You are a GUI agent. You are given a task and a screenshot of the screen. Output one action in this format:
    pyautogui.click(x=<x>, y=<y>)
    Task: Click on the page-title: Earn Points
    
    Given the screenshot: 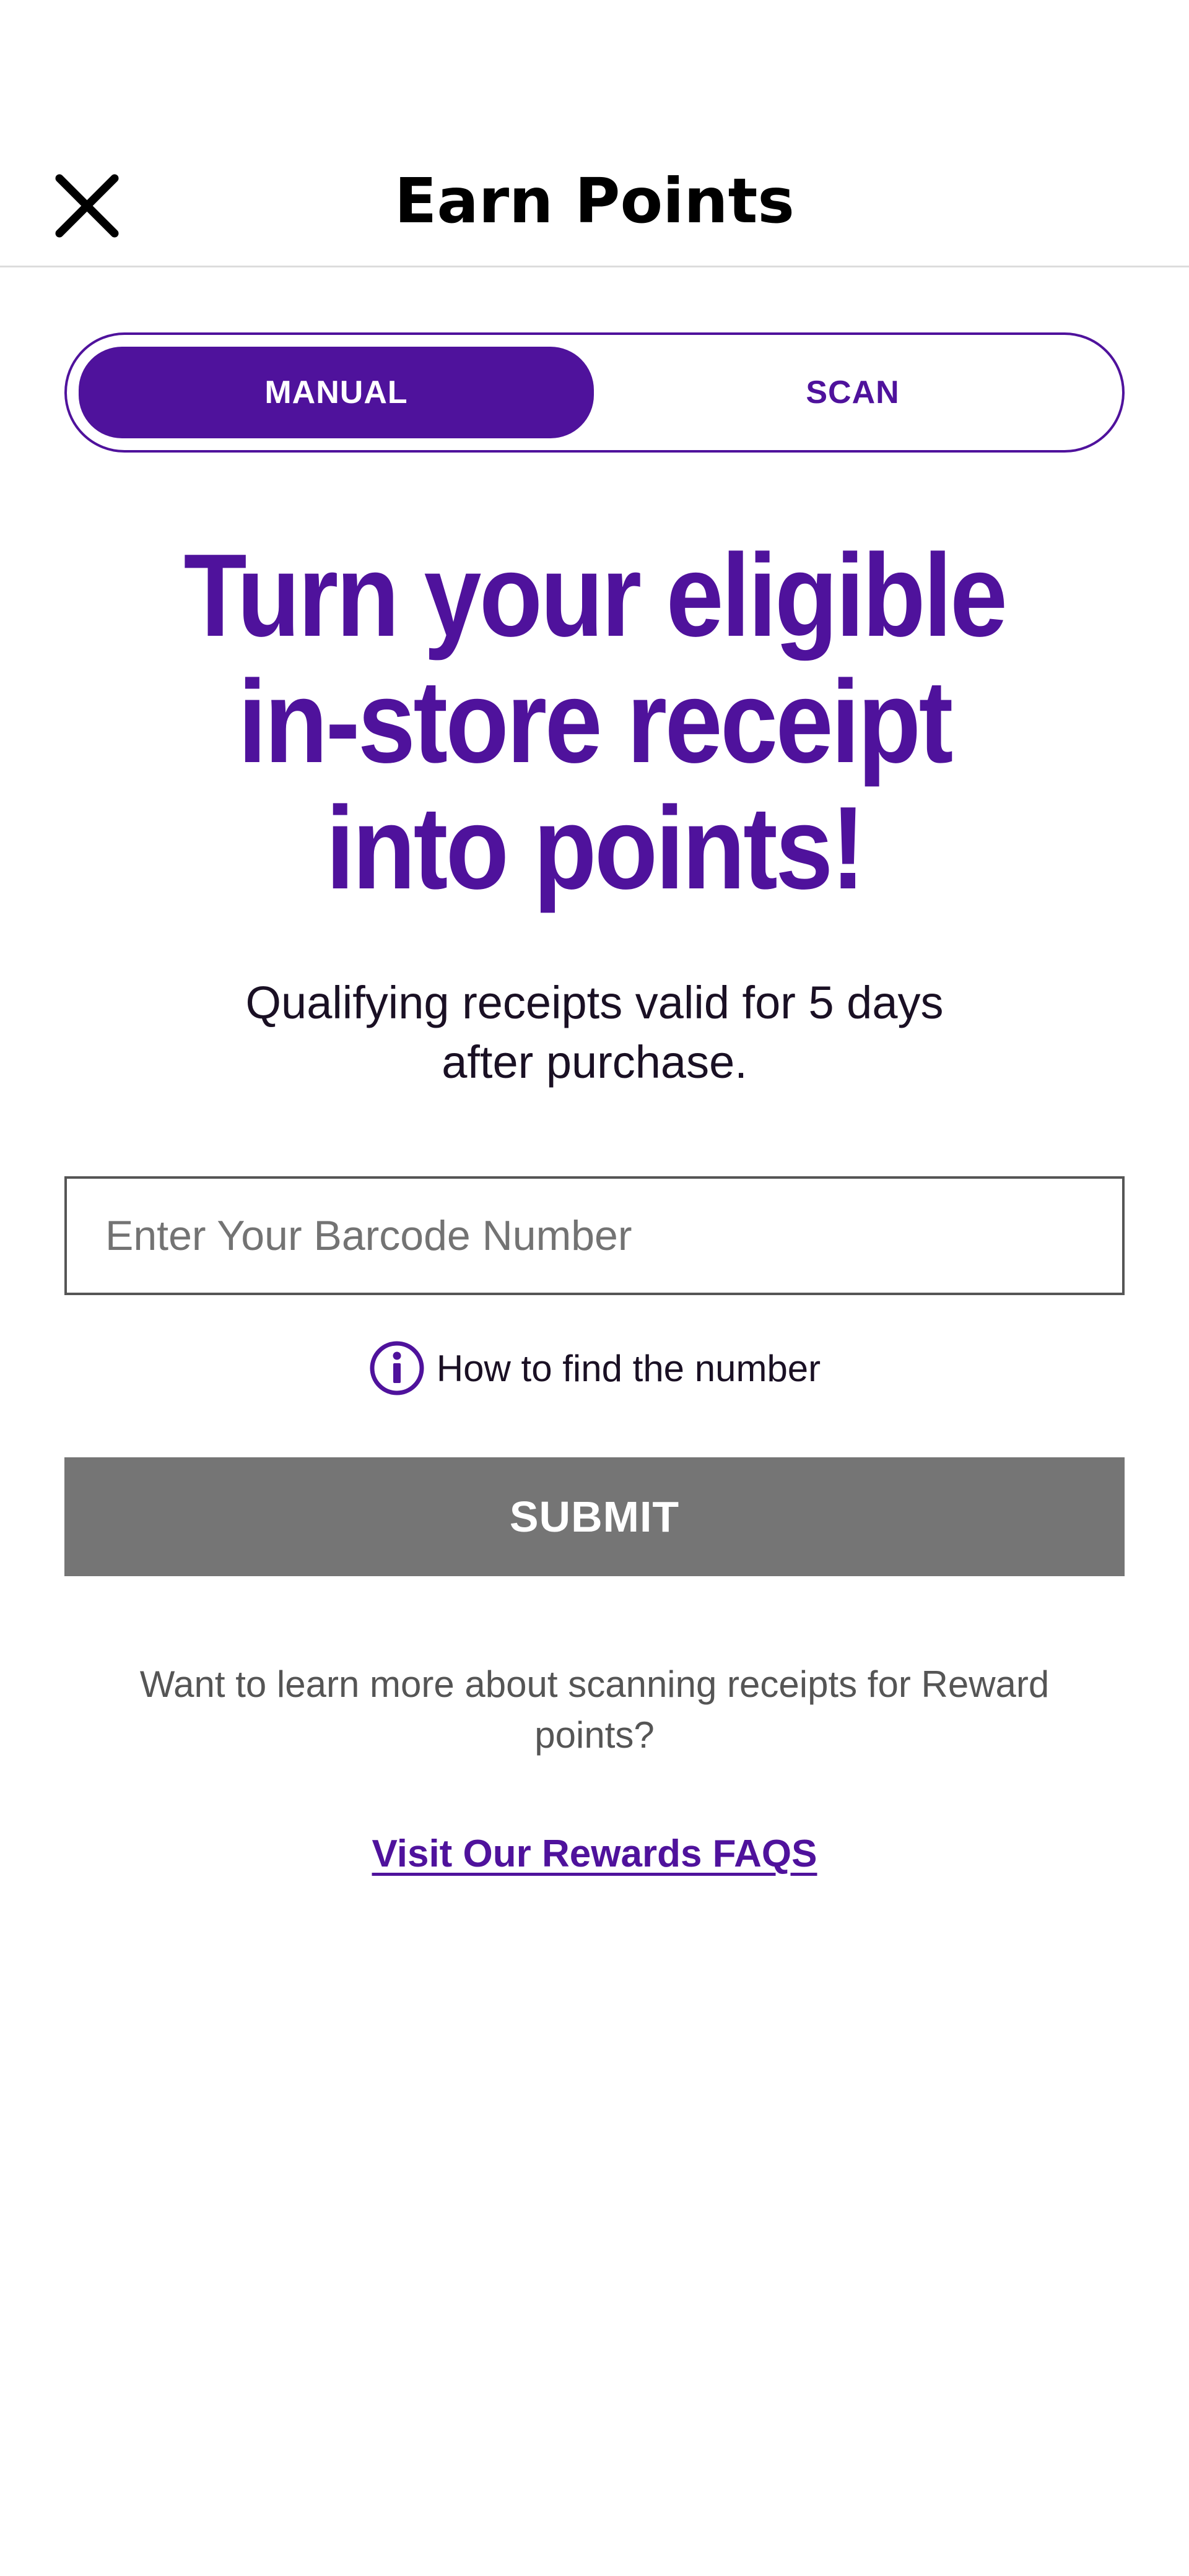 What is the action you would take?
    pyautogui.click(x=594, y=201)
    